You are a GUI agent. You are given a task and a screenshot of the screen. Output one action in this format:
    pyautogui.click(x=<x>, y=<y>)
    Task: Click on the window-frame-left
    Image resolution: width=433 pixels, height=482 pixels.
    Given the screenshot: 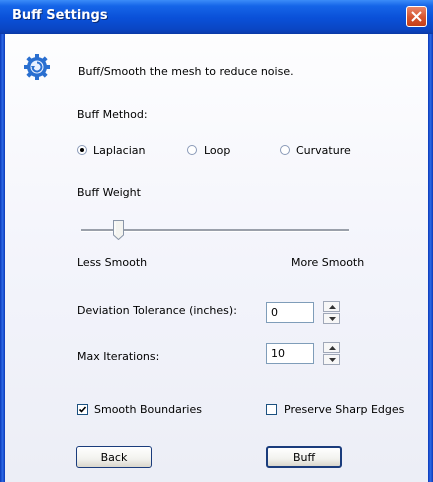 What is the action you would take?
    pyautogui.click(x=2, y=241)
    